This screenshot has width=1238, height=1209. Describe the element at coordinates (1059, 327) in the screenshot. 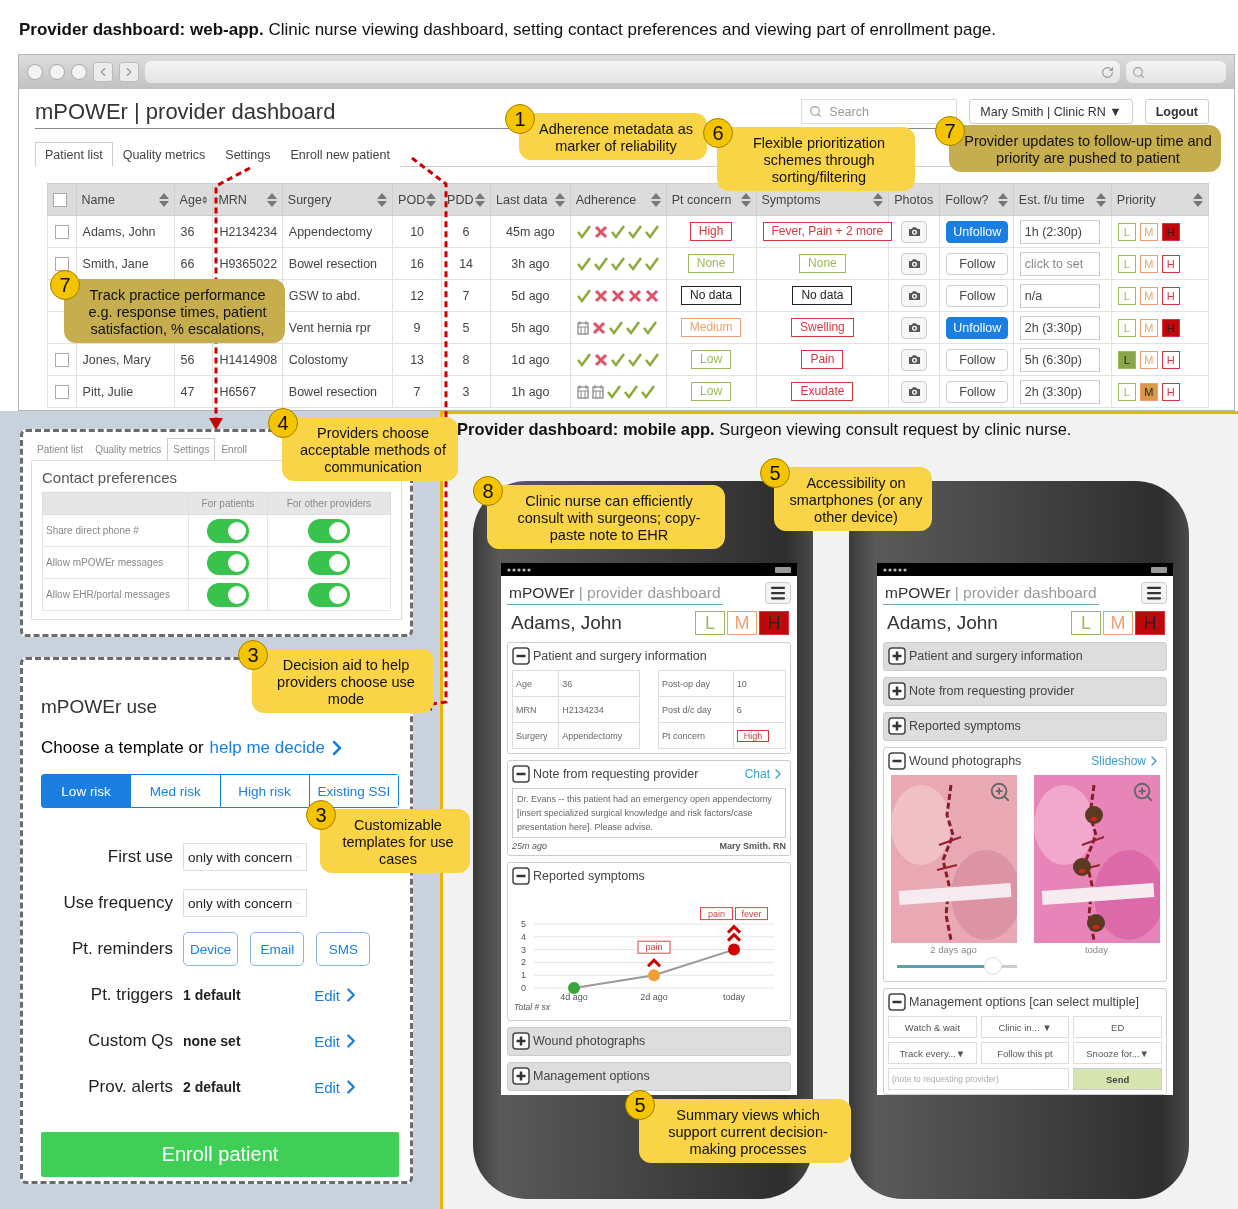

I see `follow-up-field: 2h (3:30p)` at that location.